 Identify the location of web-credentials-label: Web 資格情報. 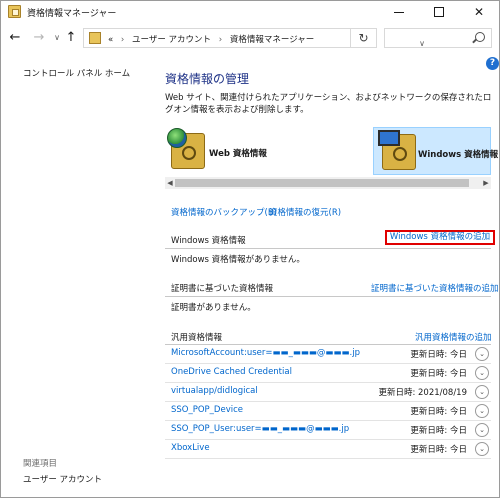
(238, 154).